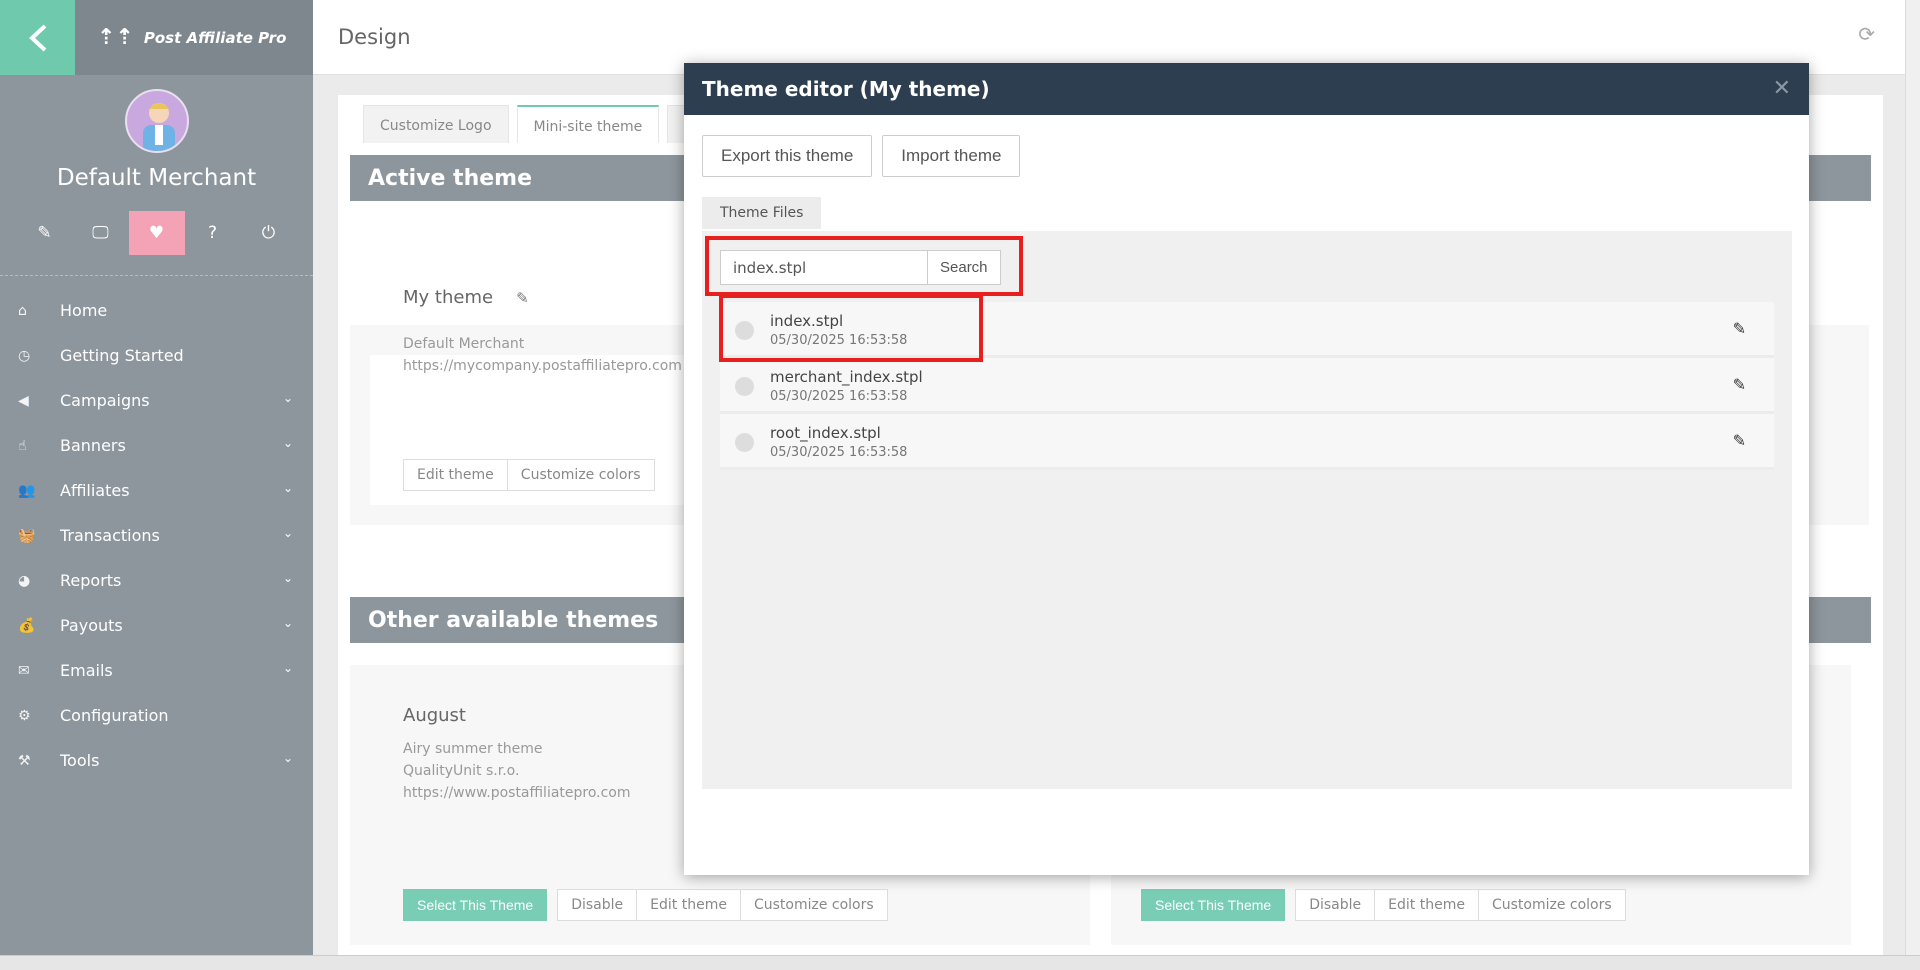 Image resolution: width=1920 pixels, height=970 pixels. I want to click on active-theme-actions: Edit theme Customize colors, so click(529, 475).